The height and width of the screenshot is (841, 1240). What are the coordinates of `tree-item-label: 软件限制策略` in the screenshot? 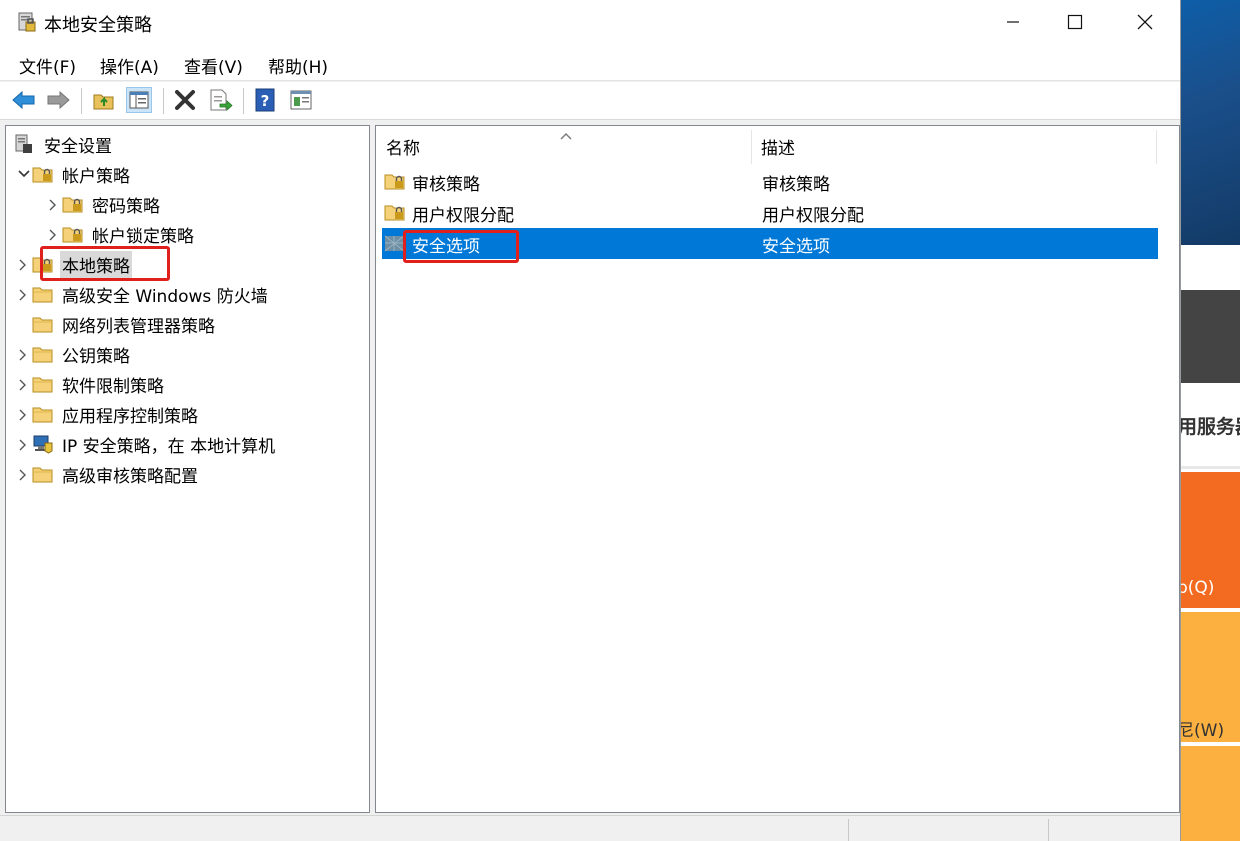 It's located at (113, 386).